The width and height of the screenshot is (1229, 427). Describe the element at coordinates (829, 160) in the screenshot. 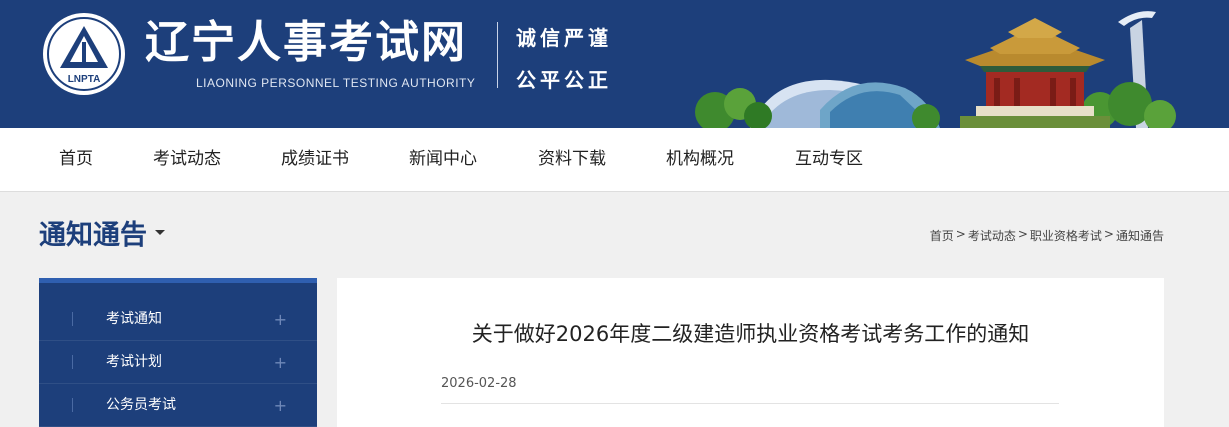

I see `nav-item-interaction: 互动专区` at that location.